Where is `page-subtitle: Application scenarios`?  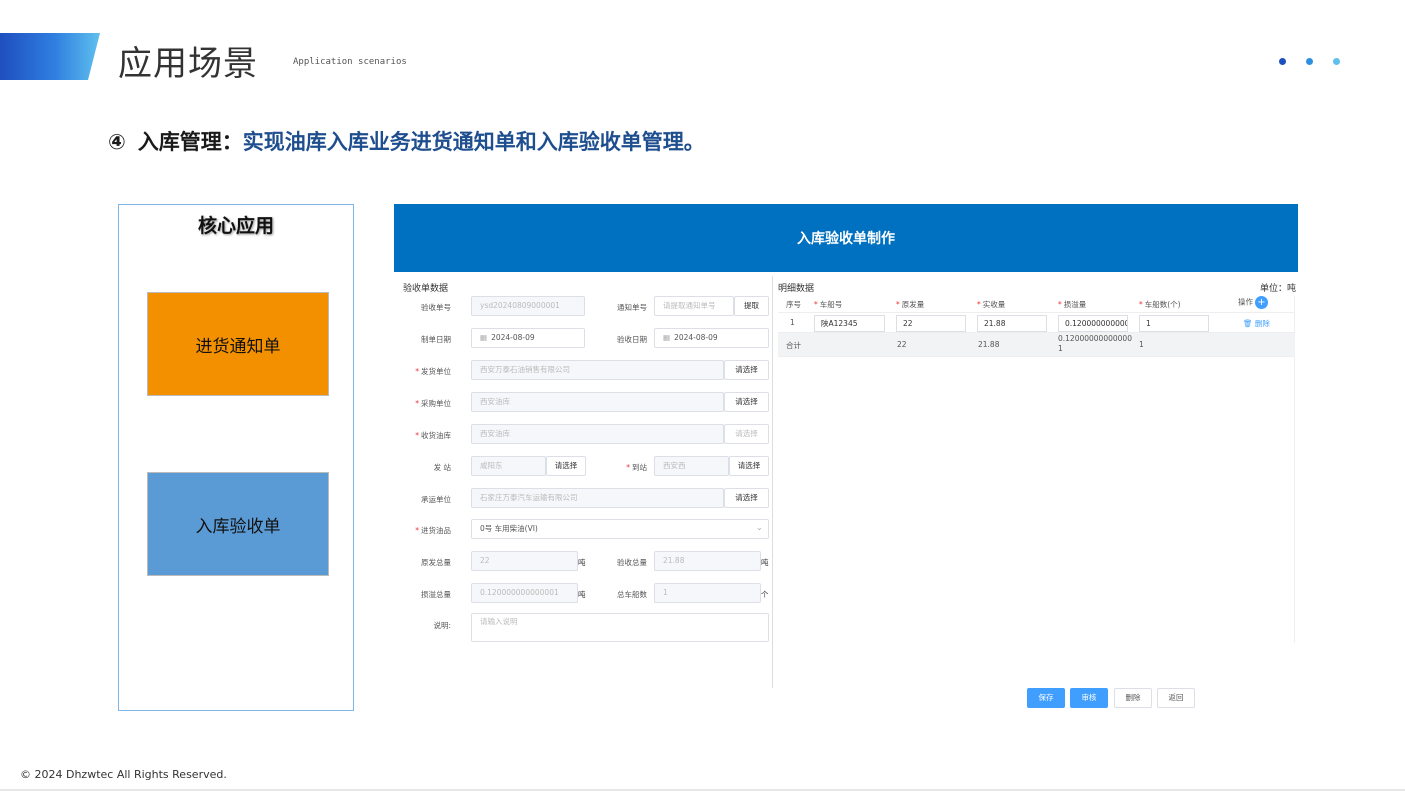 page-subtitle: Application scenarios is located at coordinates (350, 62).